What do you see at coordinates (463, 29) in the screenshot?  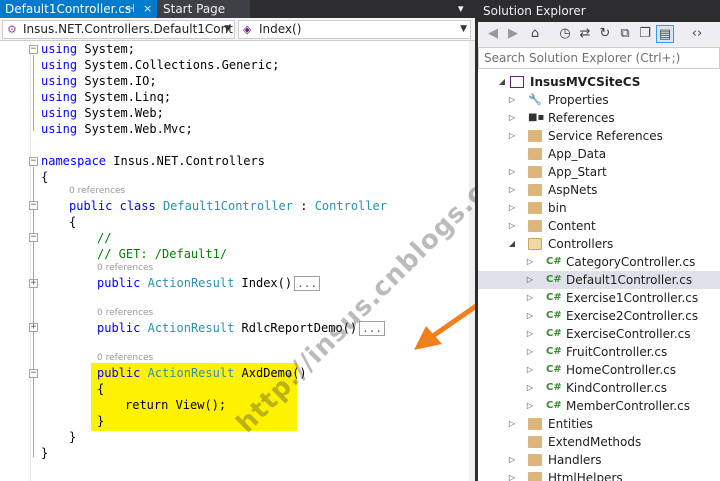 I see `chevron-down-icon: ▼` at bounding box center [463, 29].